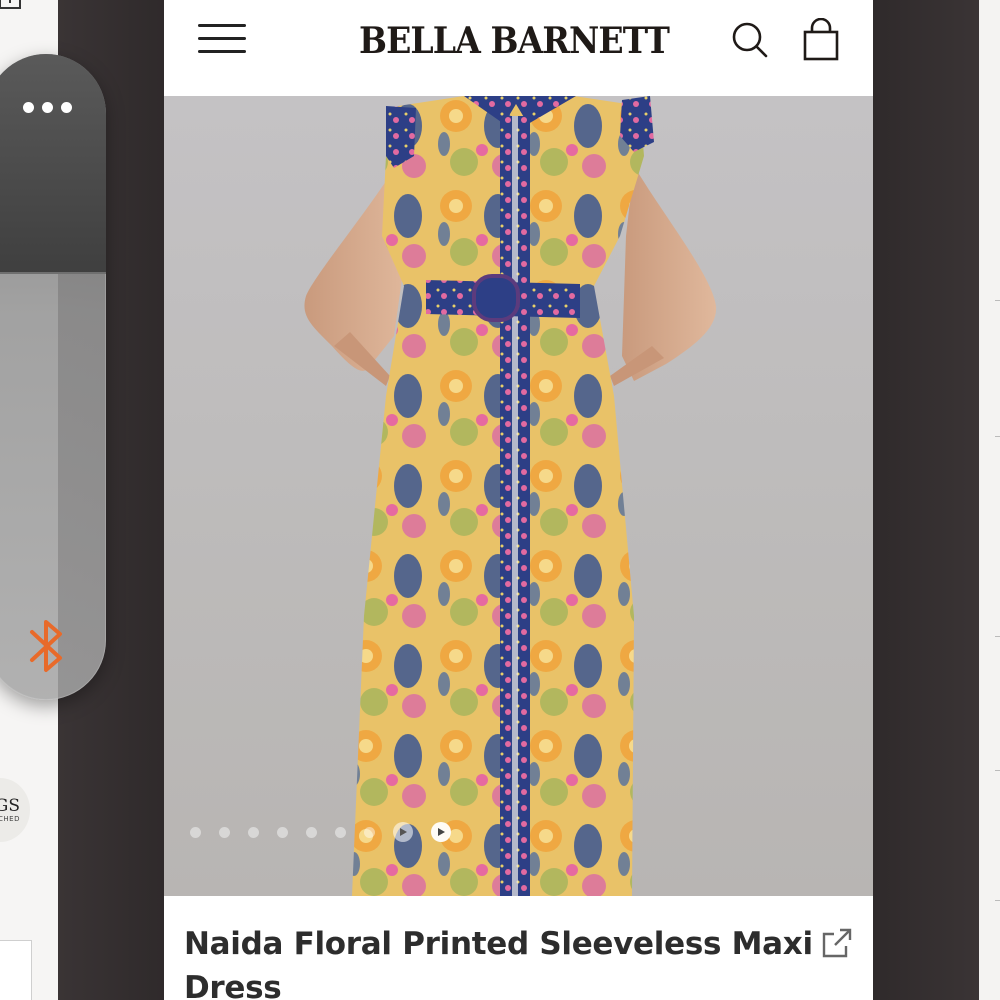 The image size is (1000, 1000). I want to click on pill-top-section, so click(53, 164).